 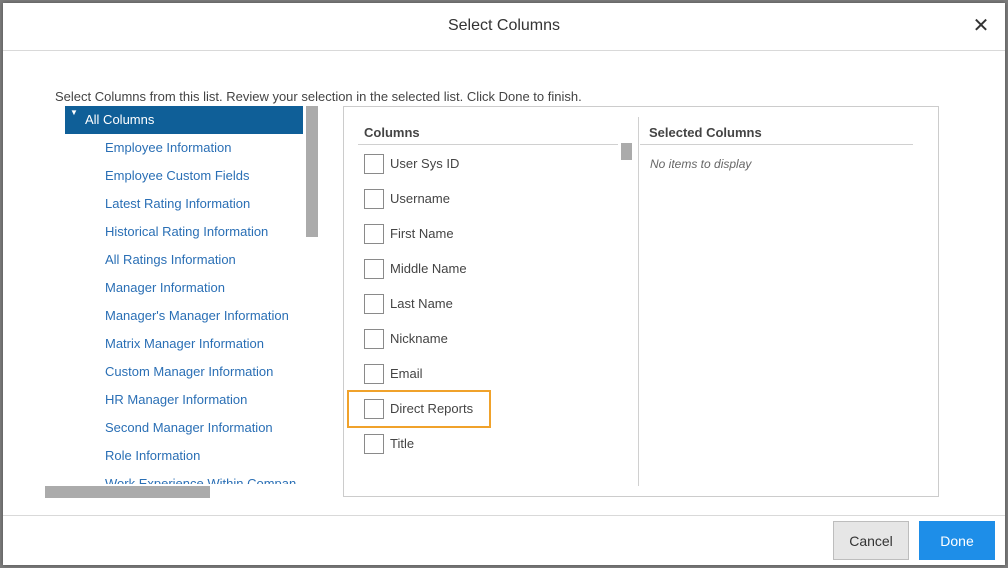 I want to click on column-label: Username, so click(x=420, y=198).